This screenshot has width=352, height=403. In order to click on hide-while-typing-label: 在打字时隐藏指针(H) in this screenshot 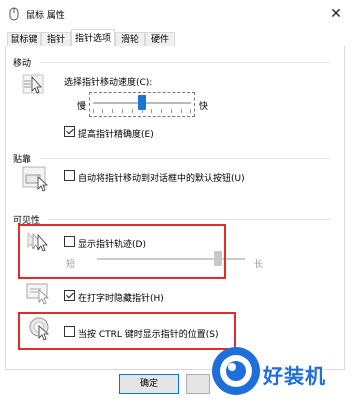, I will do `click(121, 299)`.